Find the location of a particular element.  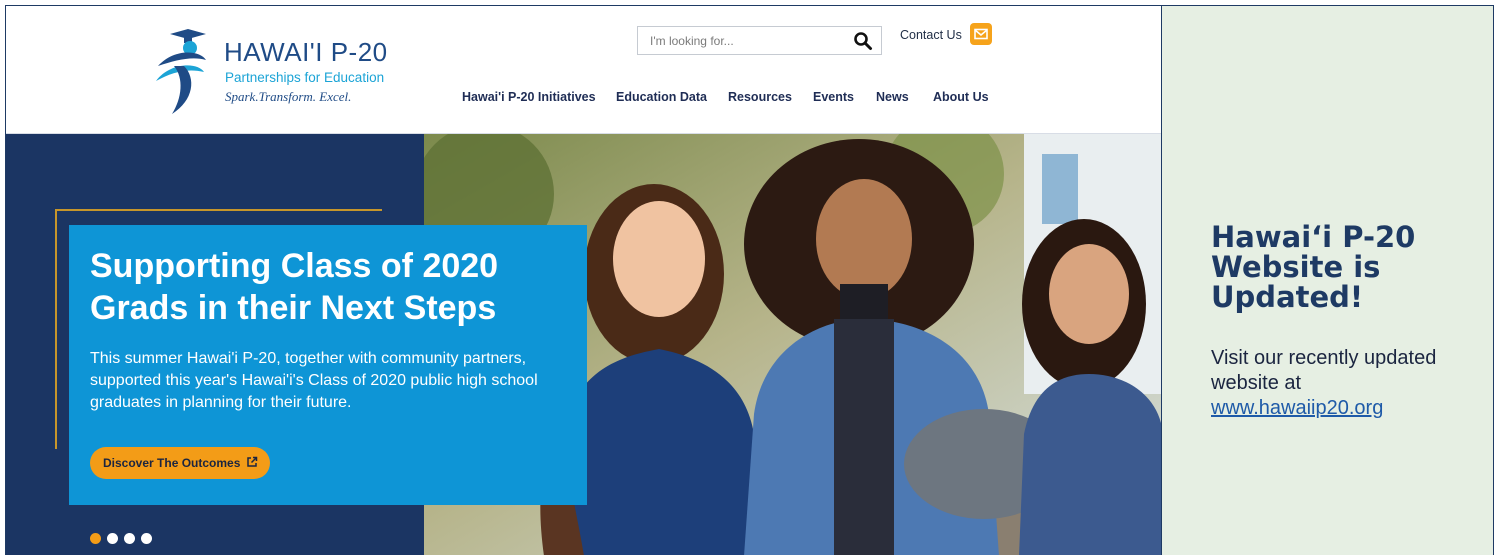

announcement-text: Visit our recently updated website at is located at coordinates (1324, 370).